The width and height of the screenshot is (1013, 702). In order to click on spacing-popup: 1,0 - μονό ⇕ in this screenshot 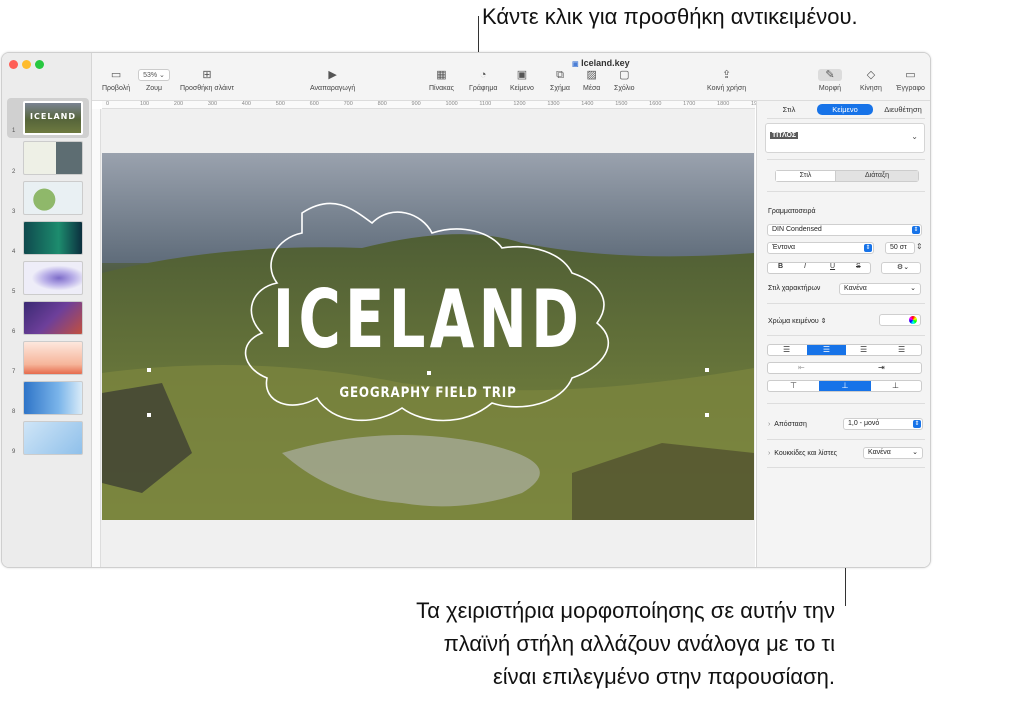, I will do `click(883, 424)`.